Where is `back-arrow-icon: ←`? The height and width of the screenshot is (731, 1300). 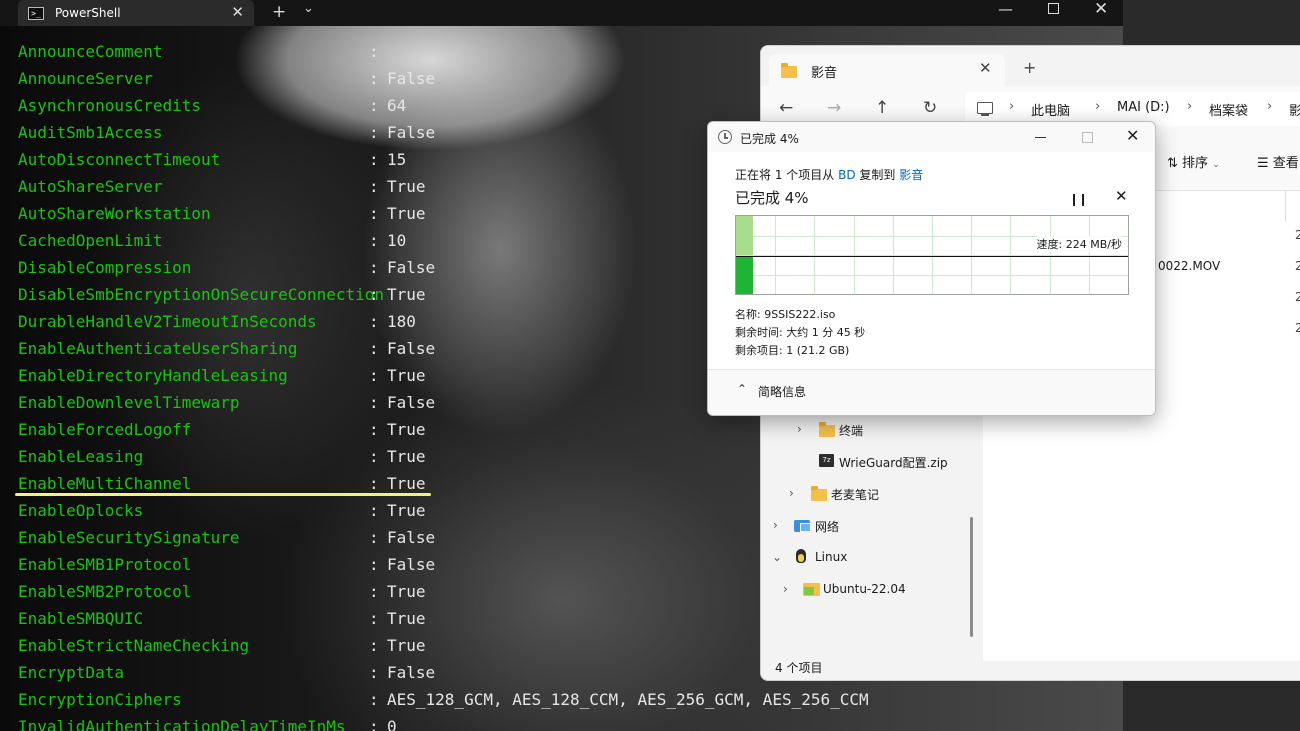
back-arrow-icon: ← is located at coordinates (786, 108).